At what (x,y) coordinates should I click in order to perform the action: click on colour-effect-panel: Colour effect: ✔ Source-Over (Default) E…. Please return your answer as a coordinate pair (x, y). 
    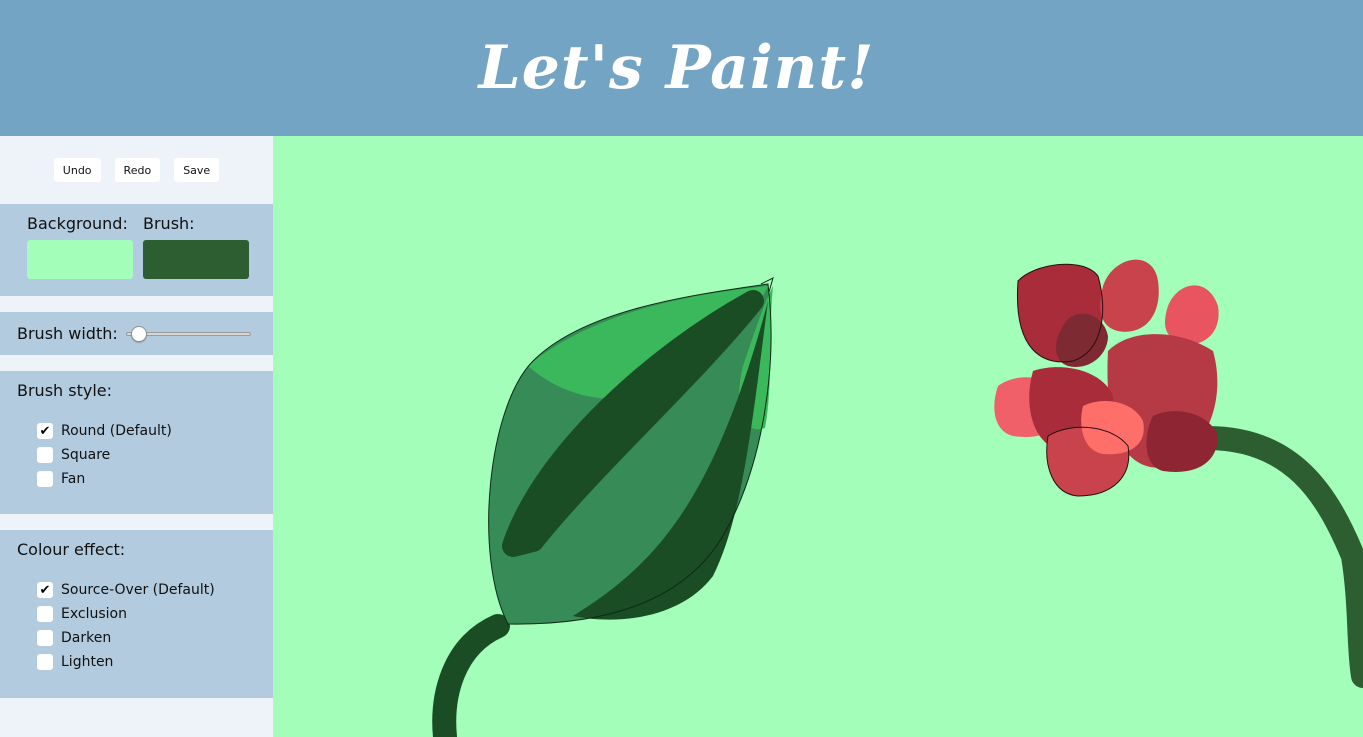
    Looking at the image, I should click on (136, 614).